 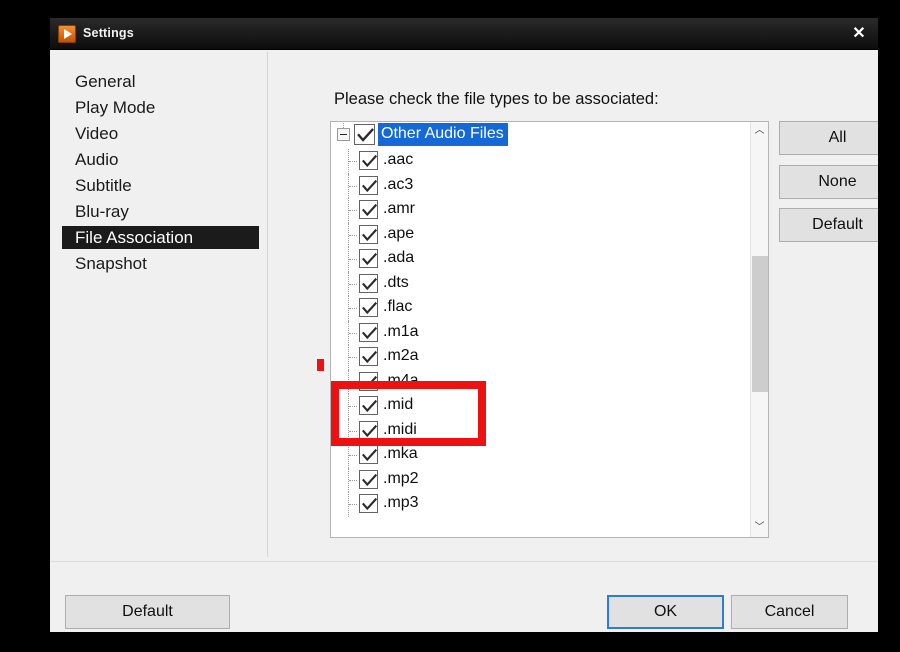 I want to click on file-type-label: .mka, so click(x=400, y=453).